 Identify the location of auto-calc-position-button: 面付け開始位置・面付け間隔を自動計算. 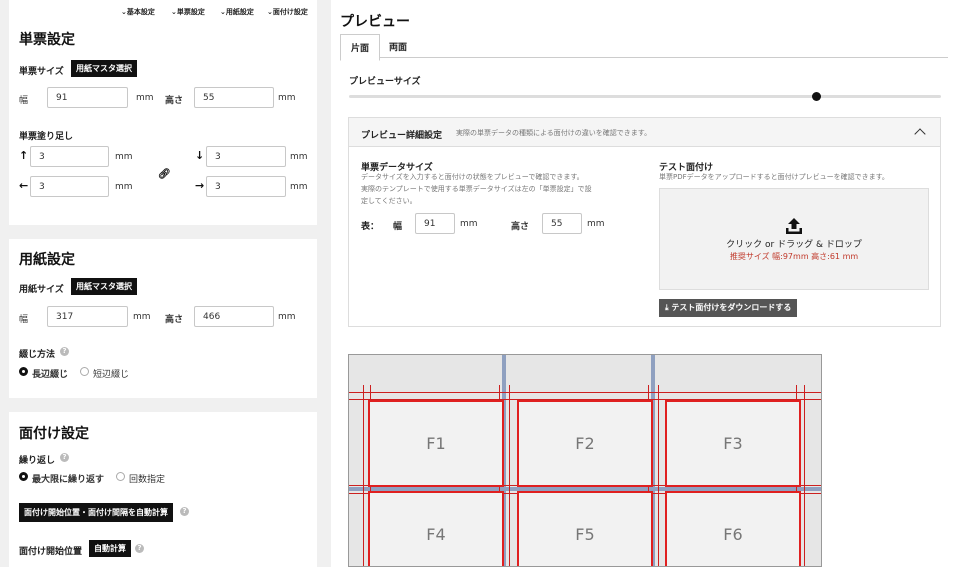
(96, 512).